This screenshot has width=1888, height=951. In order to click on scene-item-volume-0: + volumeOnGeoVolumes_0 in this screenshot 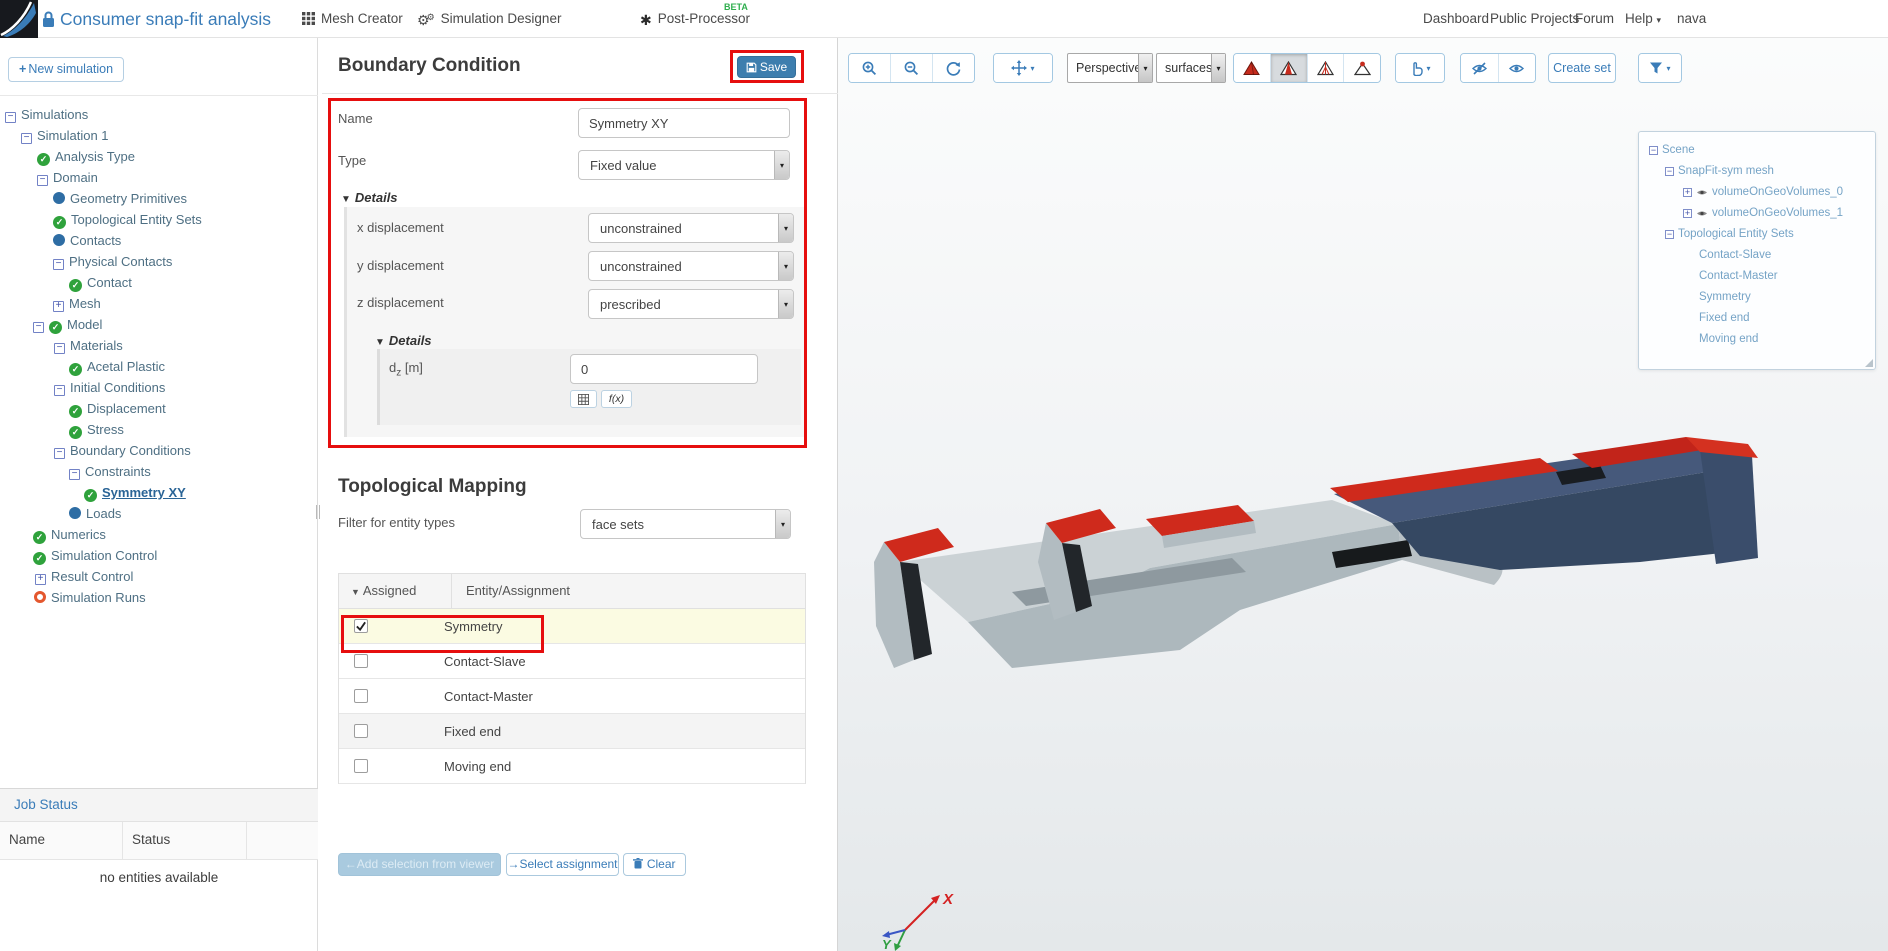, I will do `click(1757, 192)`.